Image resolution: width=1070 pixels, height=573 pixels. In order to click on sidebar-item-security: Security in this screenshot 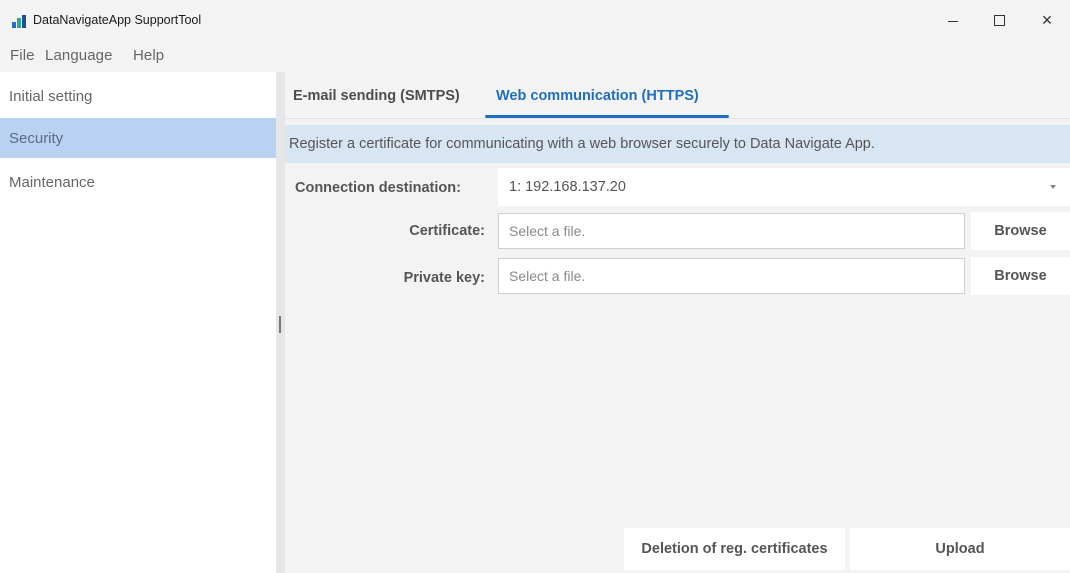, I will do `click(138, 138)`.